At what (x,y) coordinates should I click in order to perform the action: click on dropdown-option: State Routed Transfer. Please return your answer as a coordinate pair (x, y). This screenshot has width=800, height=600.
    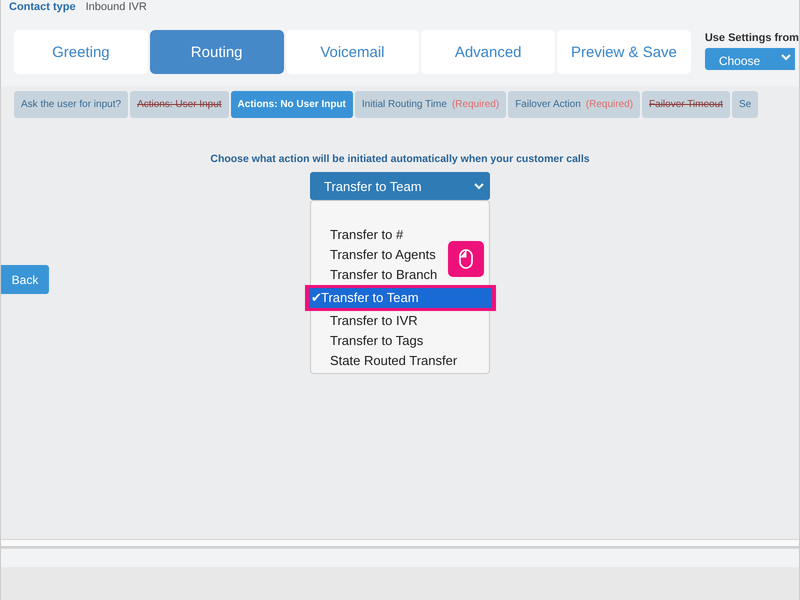
    Looking at the image, I should click on (400, 361).